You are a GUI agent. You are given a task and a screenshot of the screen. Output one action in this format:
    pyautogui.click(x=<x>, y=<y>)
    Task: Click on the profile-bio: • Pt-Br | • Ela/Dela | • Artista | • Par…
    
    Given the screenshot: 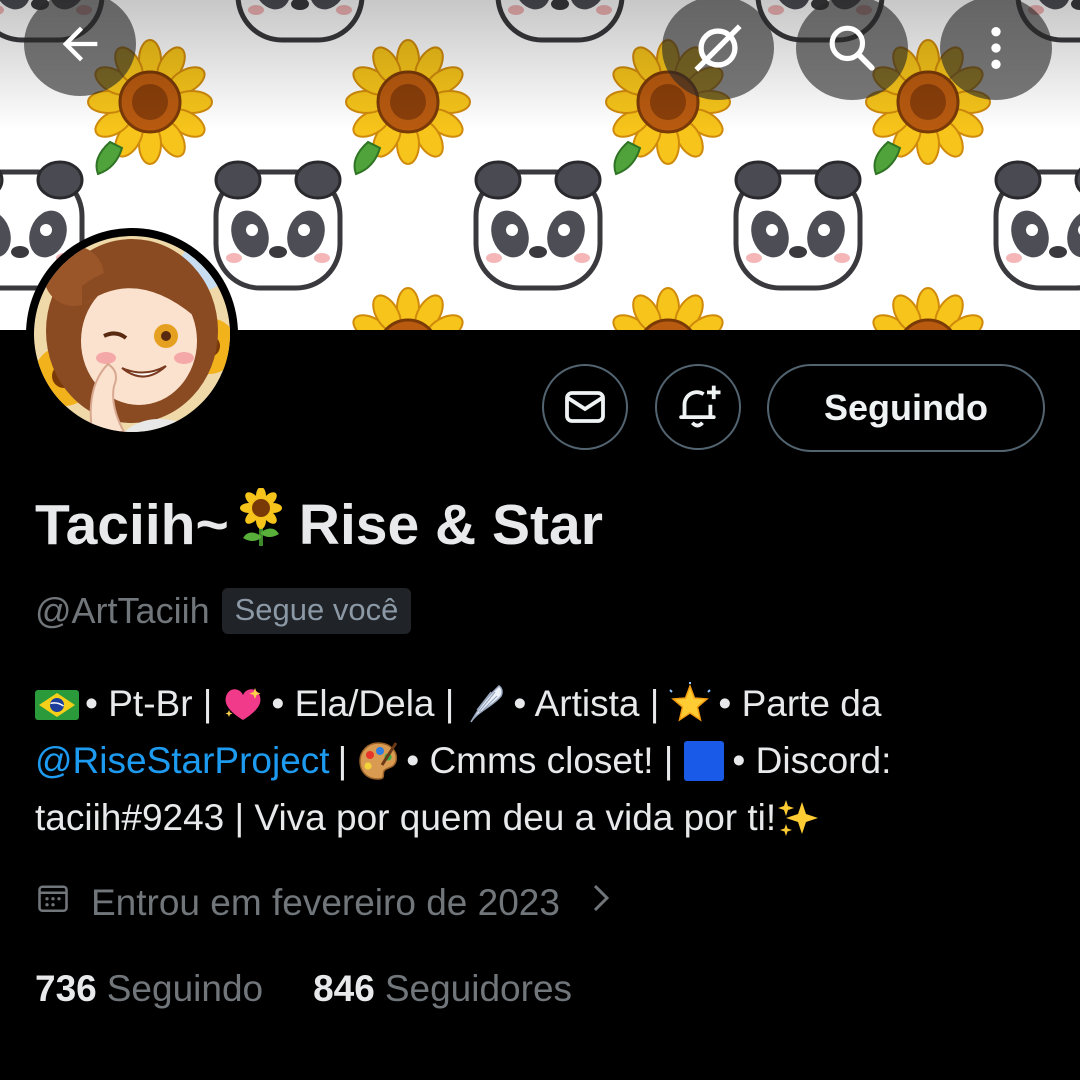 What is the action you would take?
    pyautogui.click(x=540, y=760)
    